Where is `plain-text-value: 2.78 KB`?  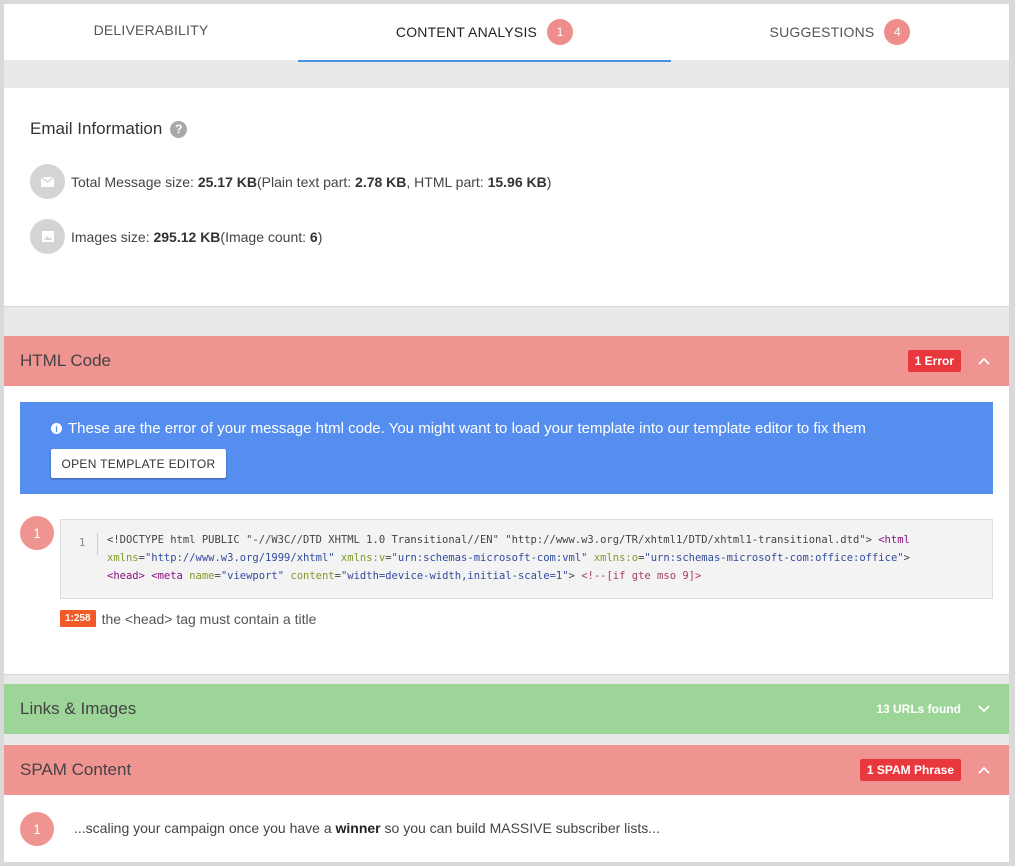 plain-text-value: 2.78 KB is located at coordinates (381, 181).